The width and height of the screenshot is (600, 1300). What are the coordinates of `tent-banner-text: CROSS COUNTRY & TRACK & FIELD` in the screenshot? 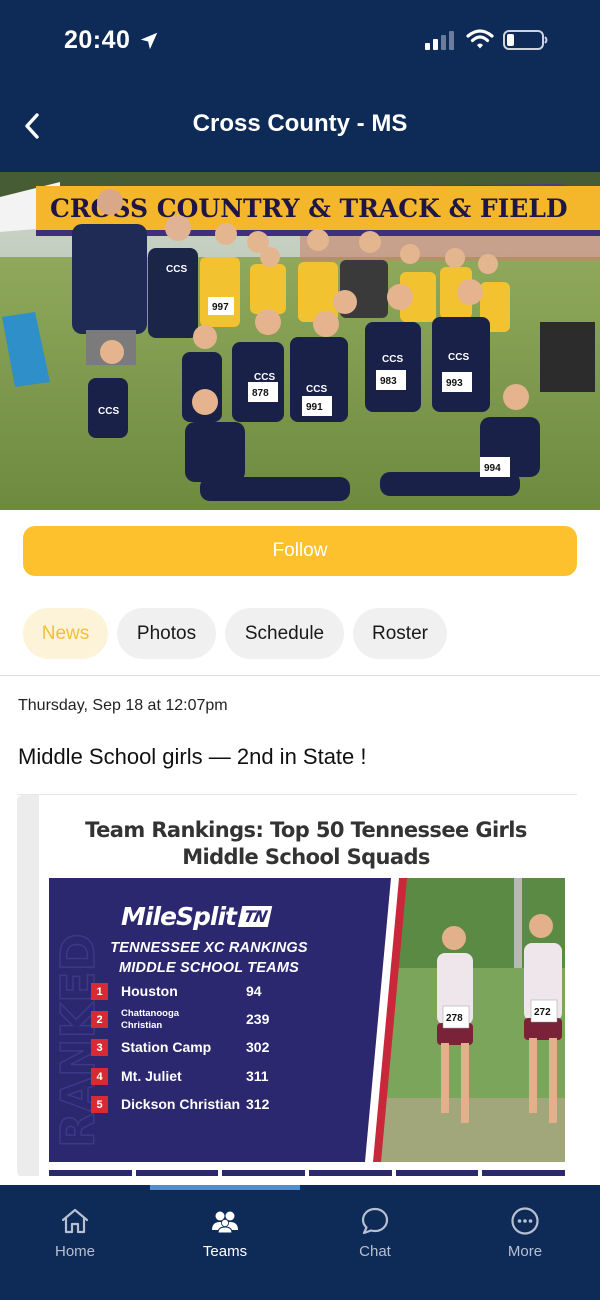 It's located at (309, 208).